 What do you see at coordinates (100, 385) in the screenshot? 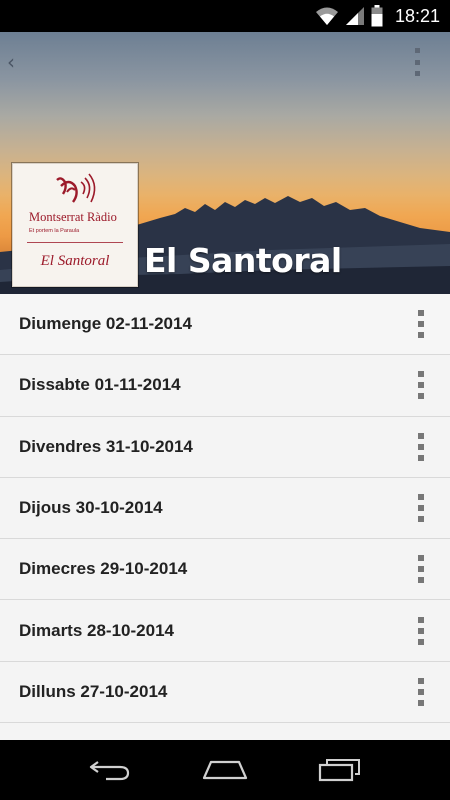
I see `list-item-label: Dissabte 01-11-2014` at bounding box center [100, 385].